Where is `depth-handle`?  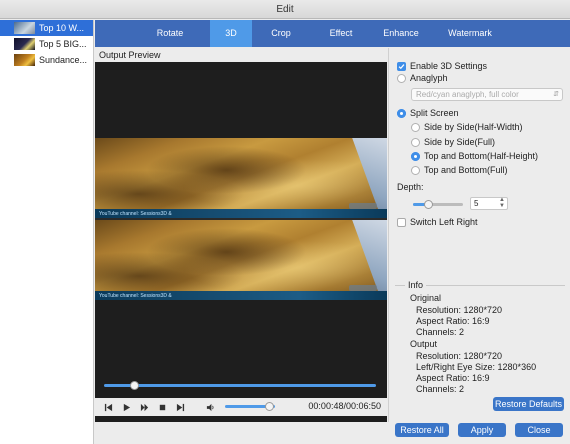 depth-handle is located at coordinates (428, 204).